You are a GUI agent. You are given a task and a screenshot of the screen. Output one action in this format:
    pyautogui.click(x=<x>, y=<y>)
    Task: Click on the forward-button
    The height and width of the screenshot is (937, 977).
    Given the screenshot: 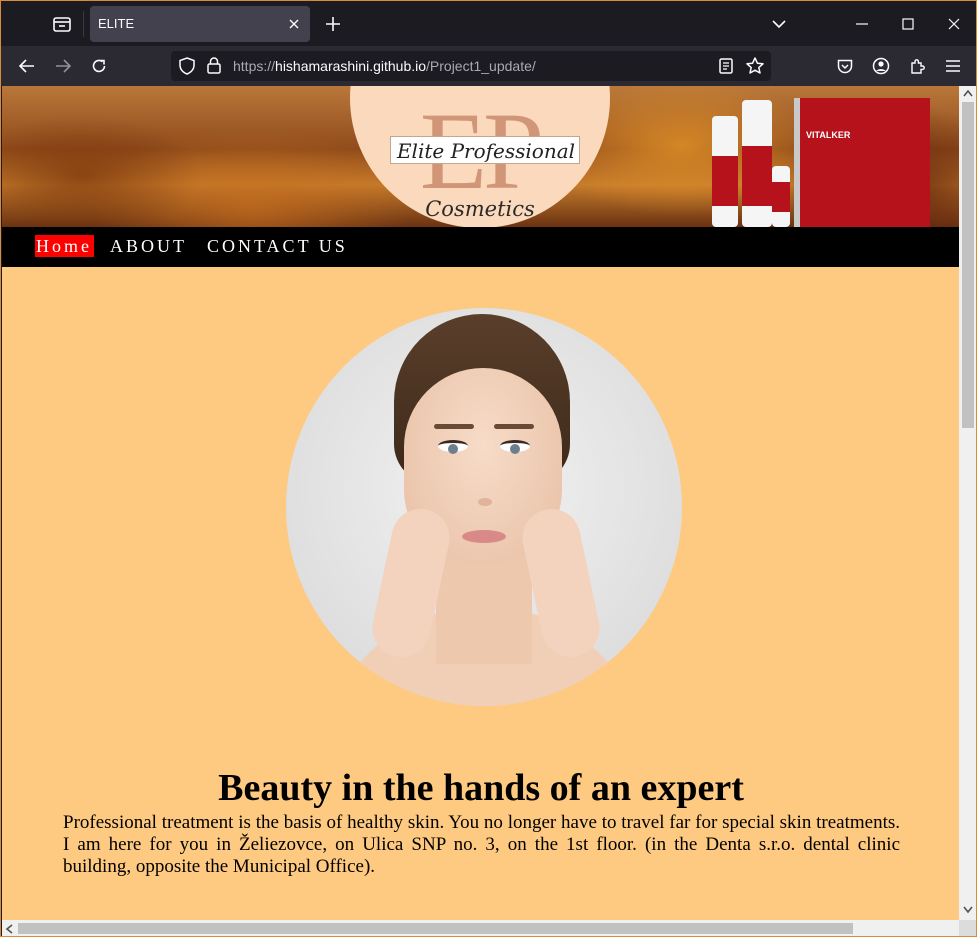 What is the action you would take?
    pyautogui.click(x=63, y=66)
    